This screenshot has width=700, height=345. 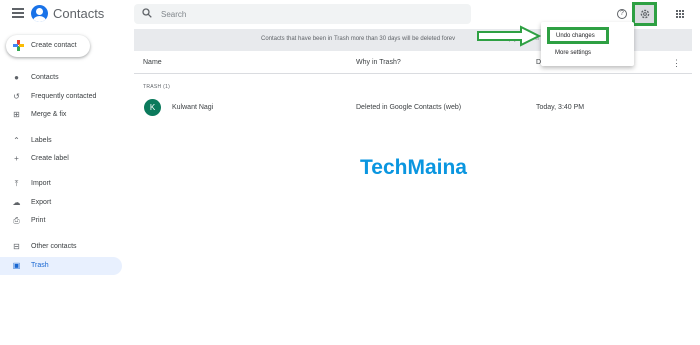 What do you see at coordinates (18, 45) in the screenshot?
I see `plus-icon` at bounding box center [18, 45].